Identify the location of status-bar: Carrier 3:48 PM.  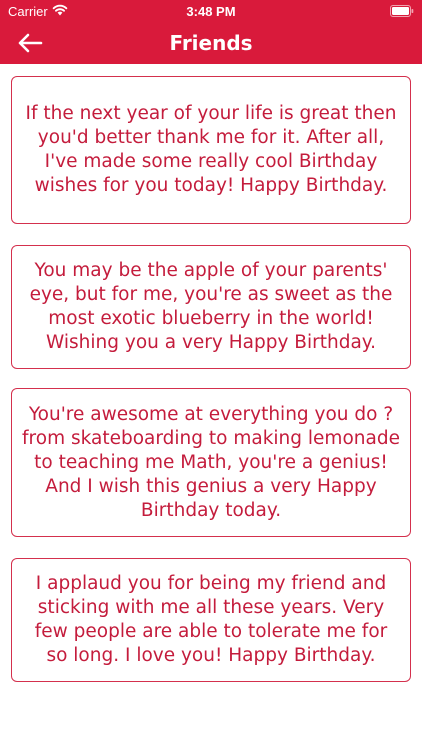
(211, 11).